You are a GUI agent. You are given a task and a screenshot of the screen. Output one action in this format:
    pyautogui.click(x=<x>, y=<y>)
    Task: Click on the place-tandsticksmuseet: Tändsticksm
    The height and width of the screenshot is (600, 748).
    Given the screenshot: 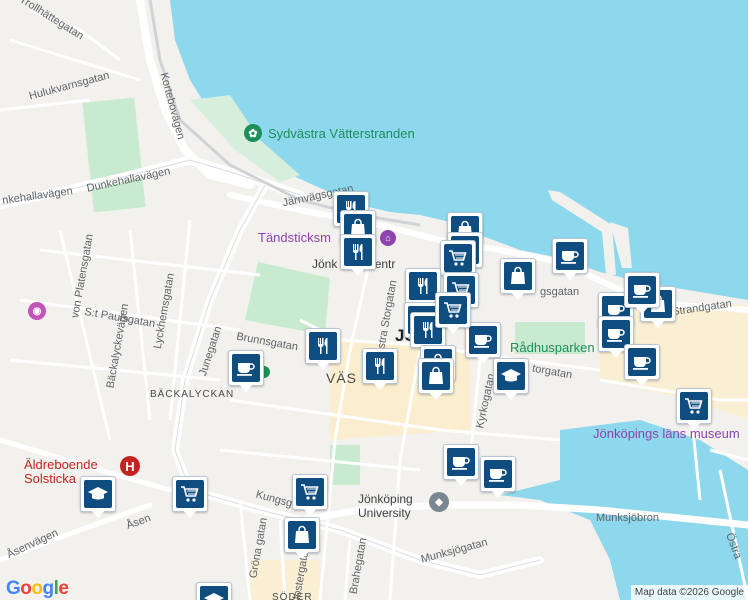 What is the action you would take?
    pyautogui.click(x=294, y=237)
    